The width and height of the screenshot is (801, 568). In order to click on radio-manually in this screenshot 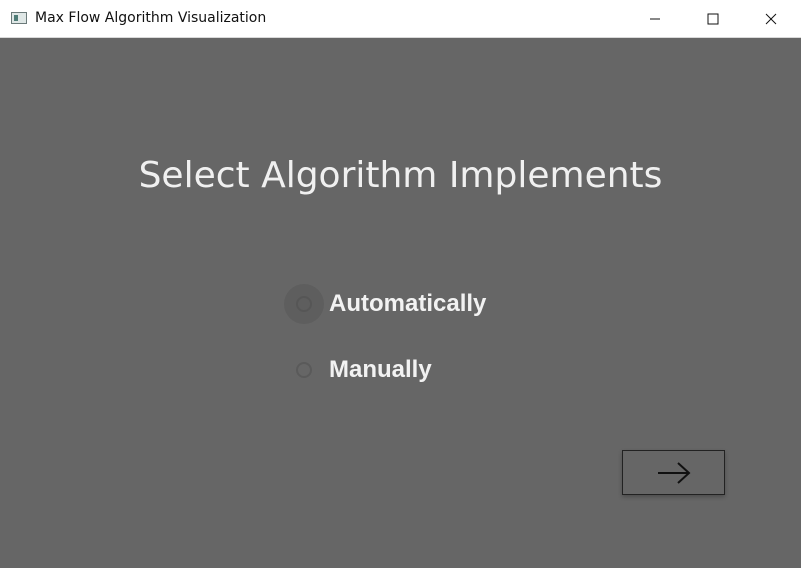, I will do `click(304, 370)`.